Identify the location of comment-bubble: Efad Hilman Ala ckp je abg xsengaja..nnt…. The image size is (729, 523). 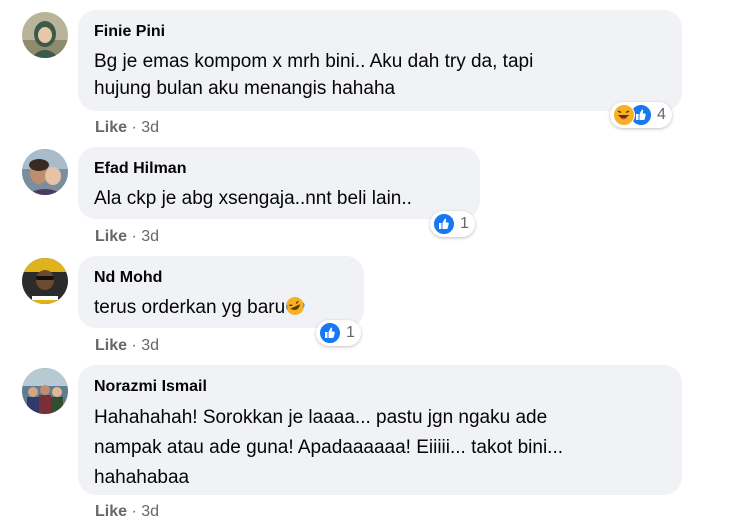
(279, 183).